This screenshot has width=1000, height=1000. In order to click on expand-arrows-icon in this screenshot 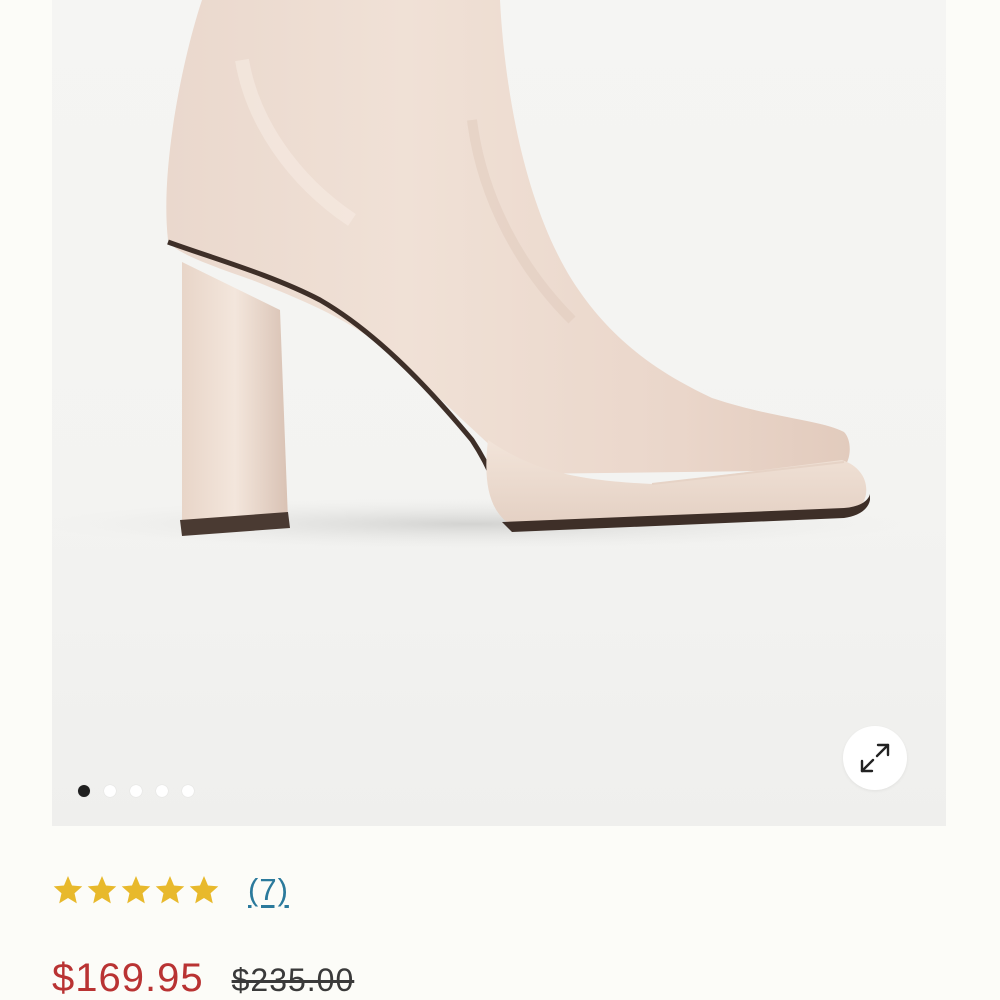, I will do `click(875, 758)`.